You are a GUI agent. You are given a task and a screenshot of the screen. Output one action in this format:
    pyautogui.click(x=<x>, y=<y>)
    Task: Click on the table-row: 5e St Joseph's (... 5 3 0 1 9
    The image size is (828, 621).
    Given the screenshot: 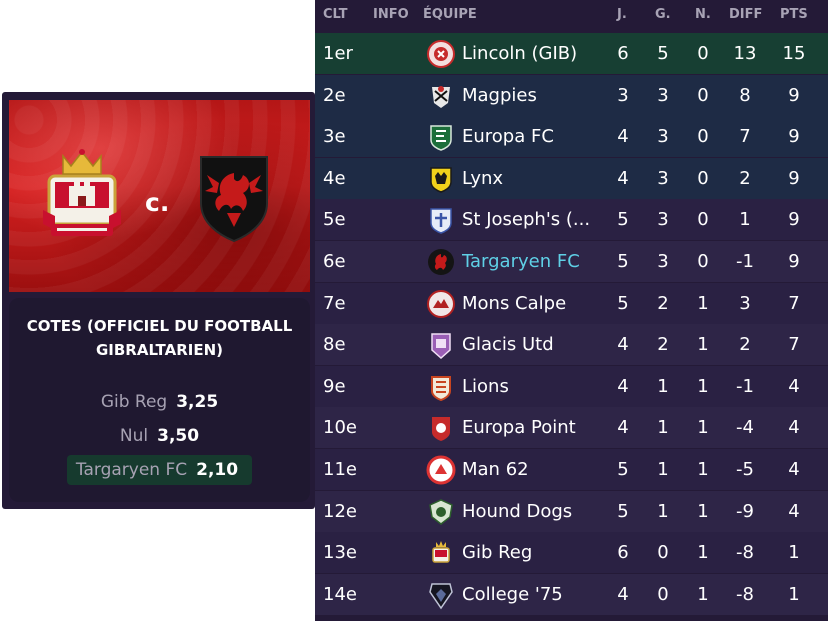 What is the action you would take?
    pyautogui.click(x=571, y=220)
    